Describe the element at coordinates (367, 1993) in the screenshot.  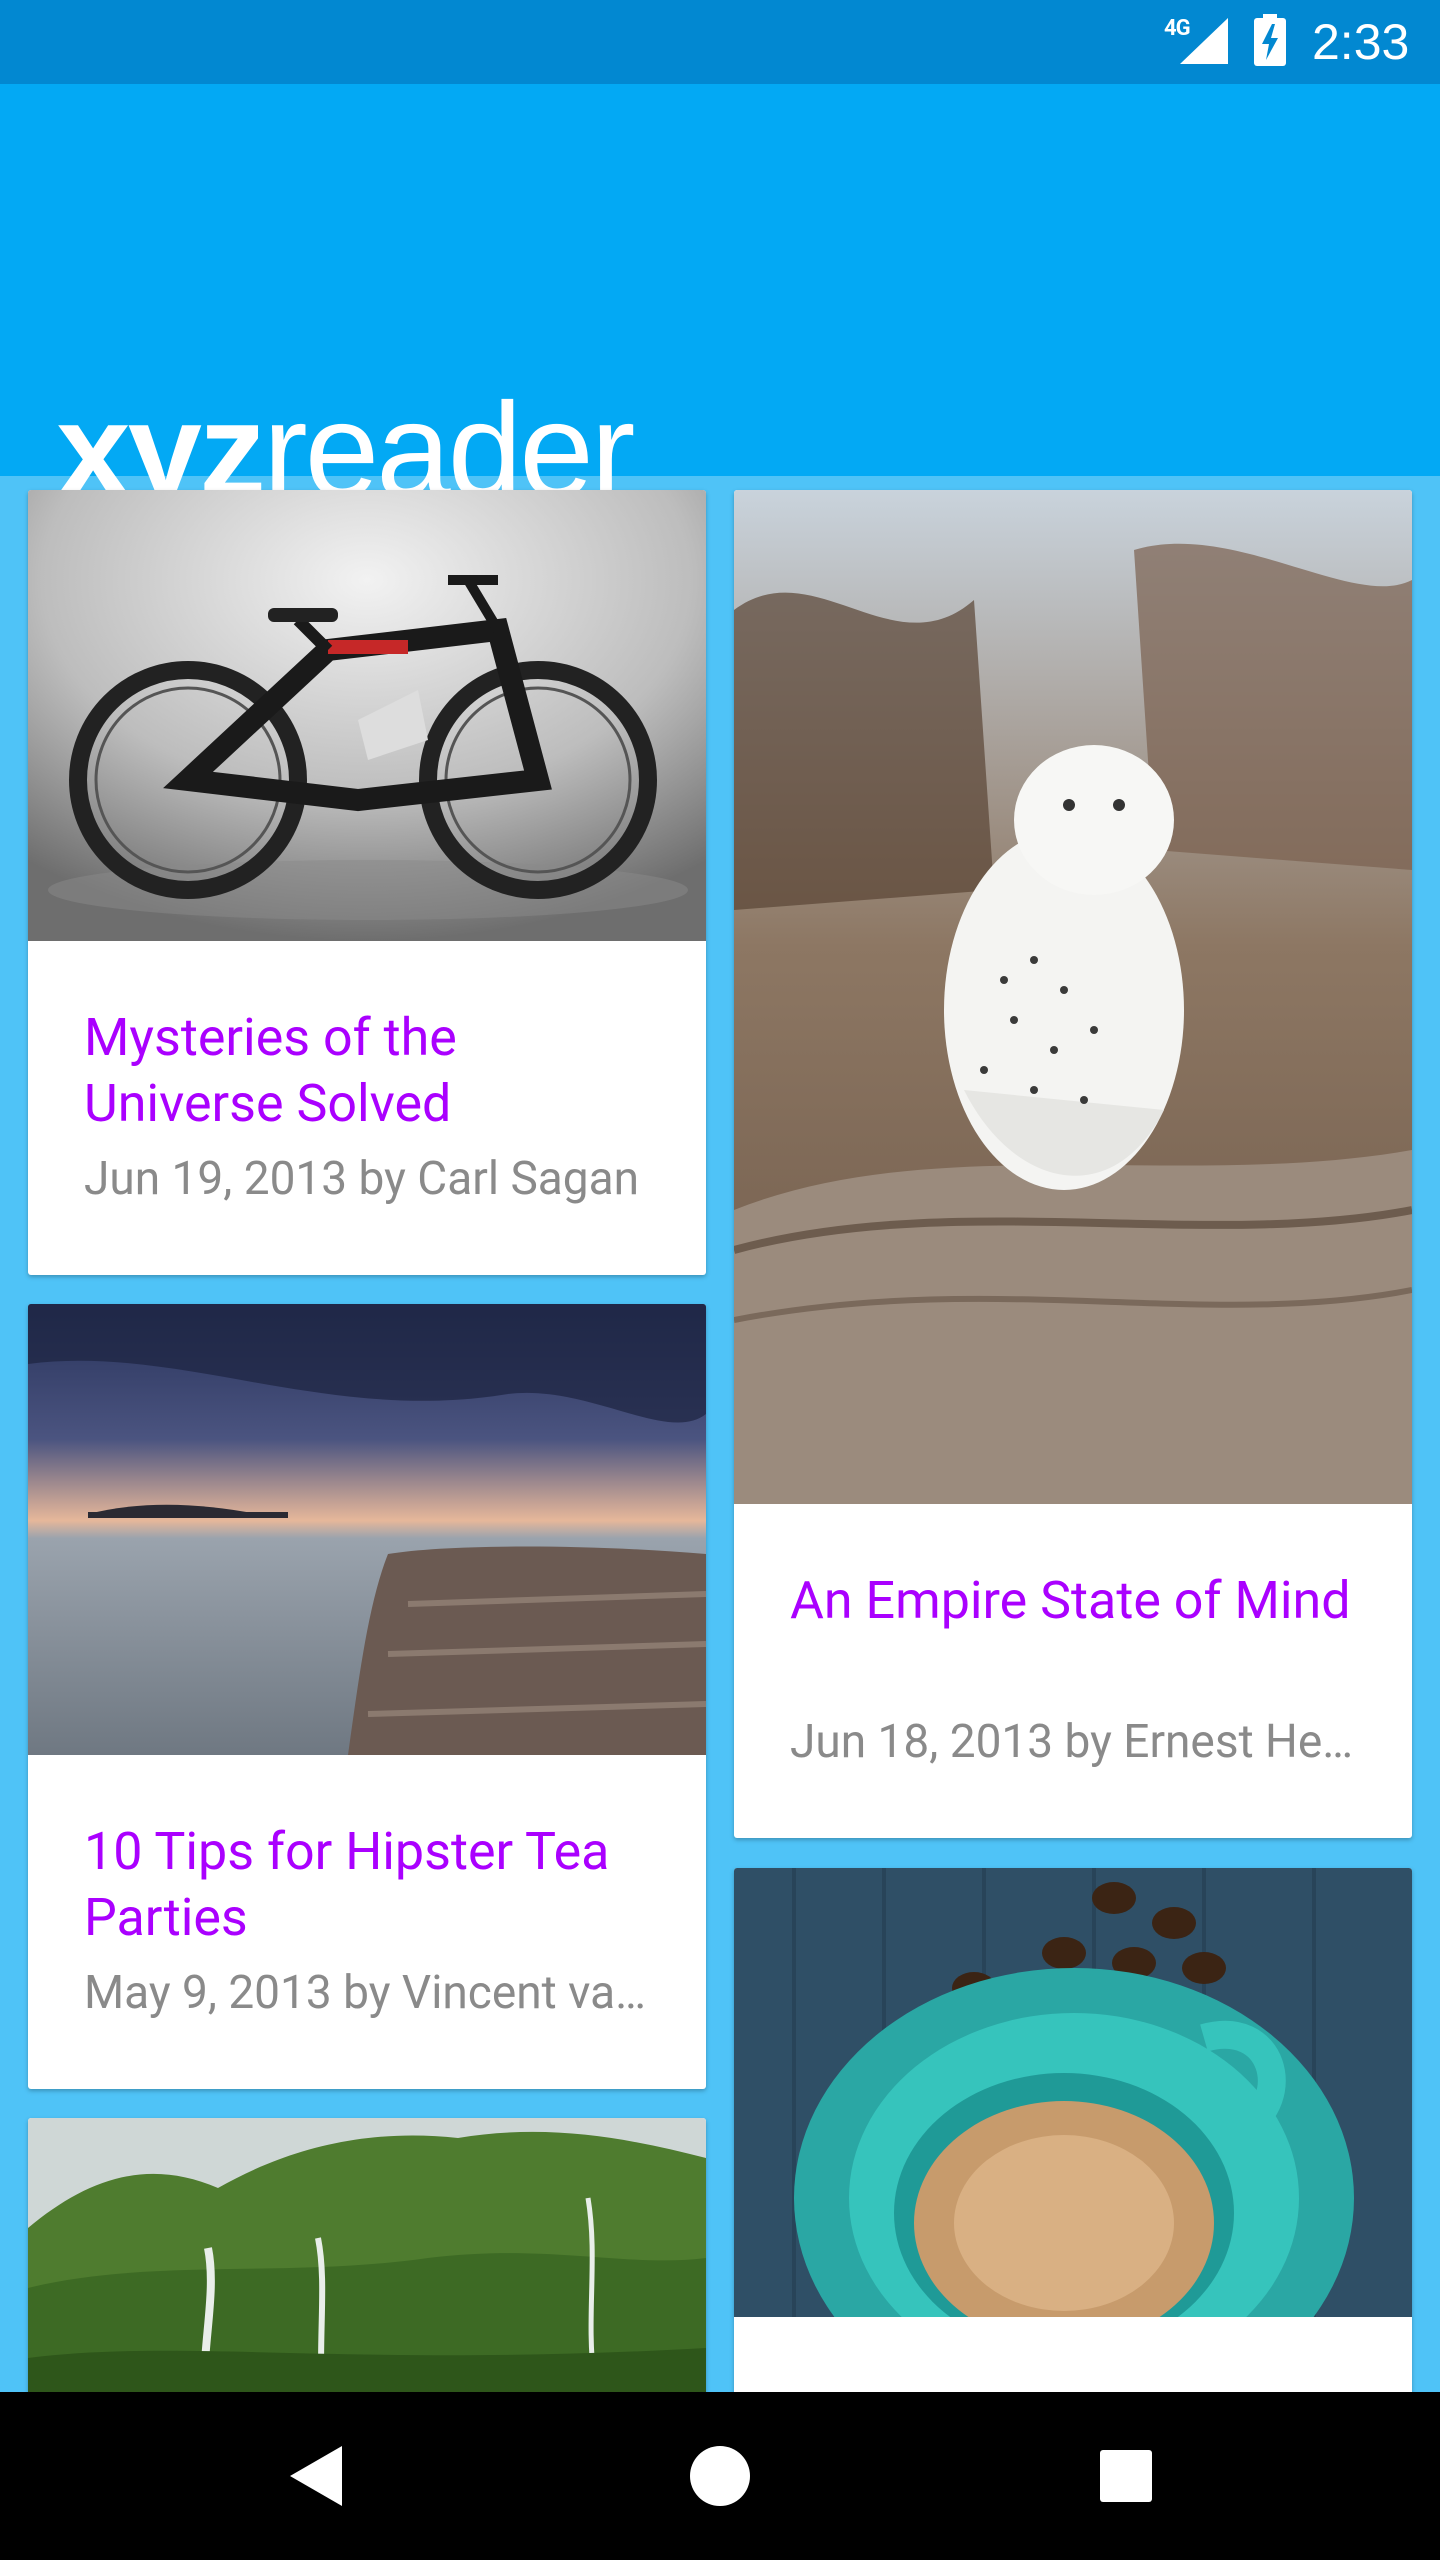
I see `article-byline: May 9, 2013 by Vincent van Gogh` at that location.